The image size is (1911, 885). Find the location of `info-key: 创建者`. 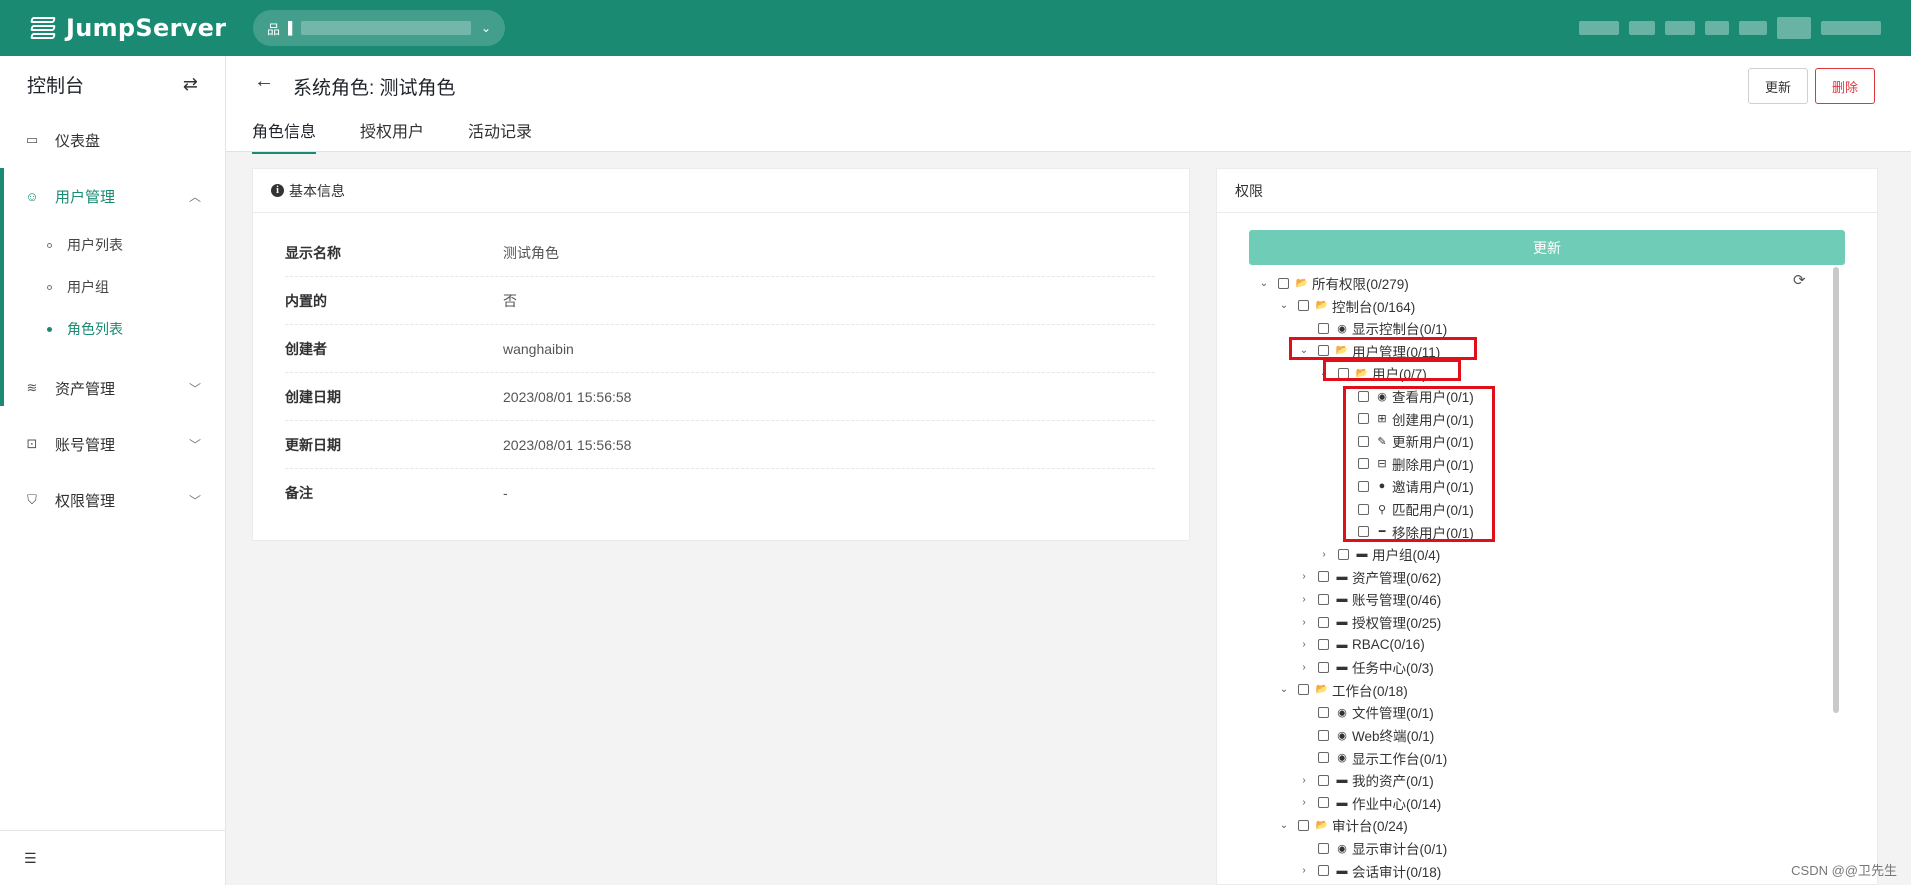

info-key: 创建者 is located at coordinates (306, 348).